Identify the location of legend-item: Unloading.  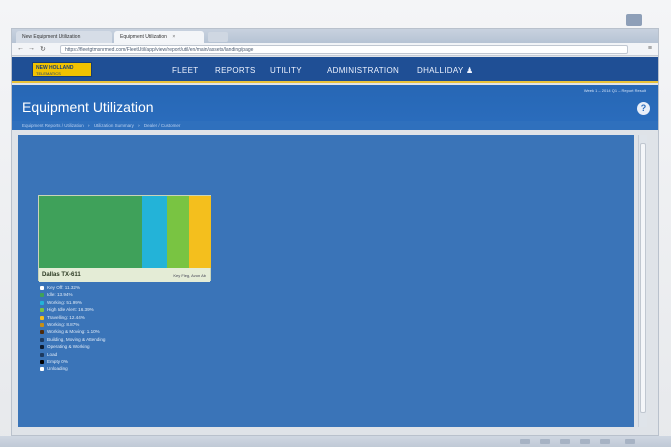
(72, 369).